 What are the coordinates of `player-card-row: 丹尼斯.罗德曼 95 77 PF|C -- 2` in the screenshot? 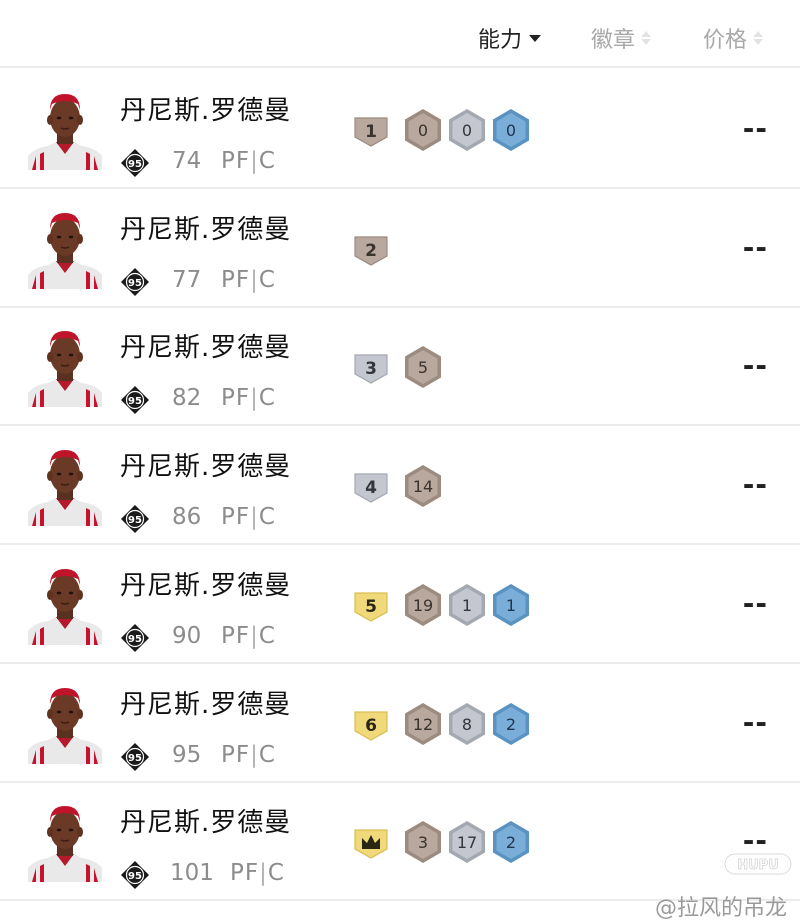 It's located at (400, 248).